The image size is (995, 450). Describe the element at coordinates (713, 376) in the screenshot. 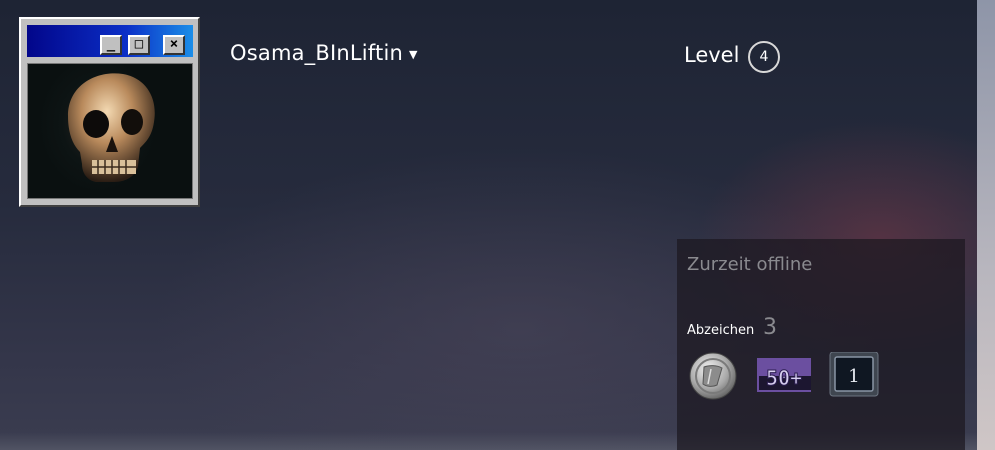

I see `silver-coin-badge-icon` at that location.